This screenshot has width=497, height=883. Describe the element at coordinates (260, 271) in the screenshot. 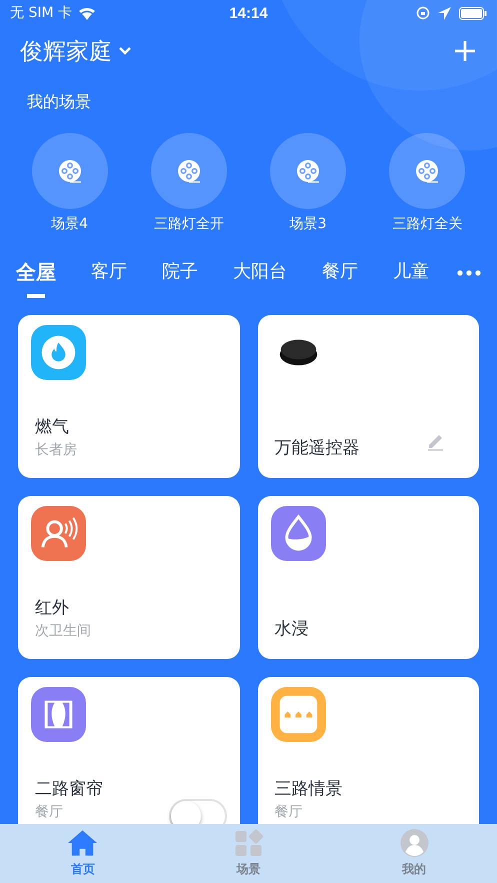

I see `room-tab: 大阳台` at that location.